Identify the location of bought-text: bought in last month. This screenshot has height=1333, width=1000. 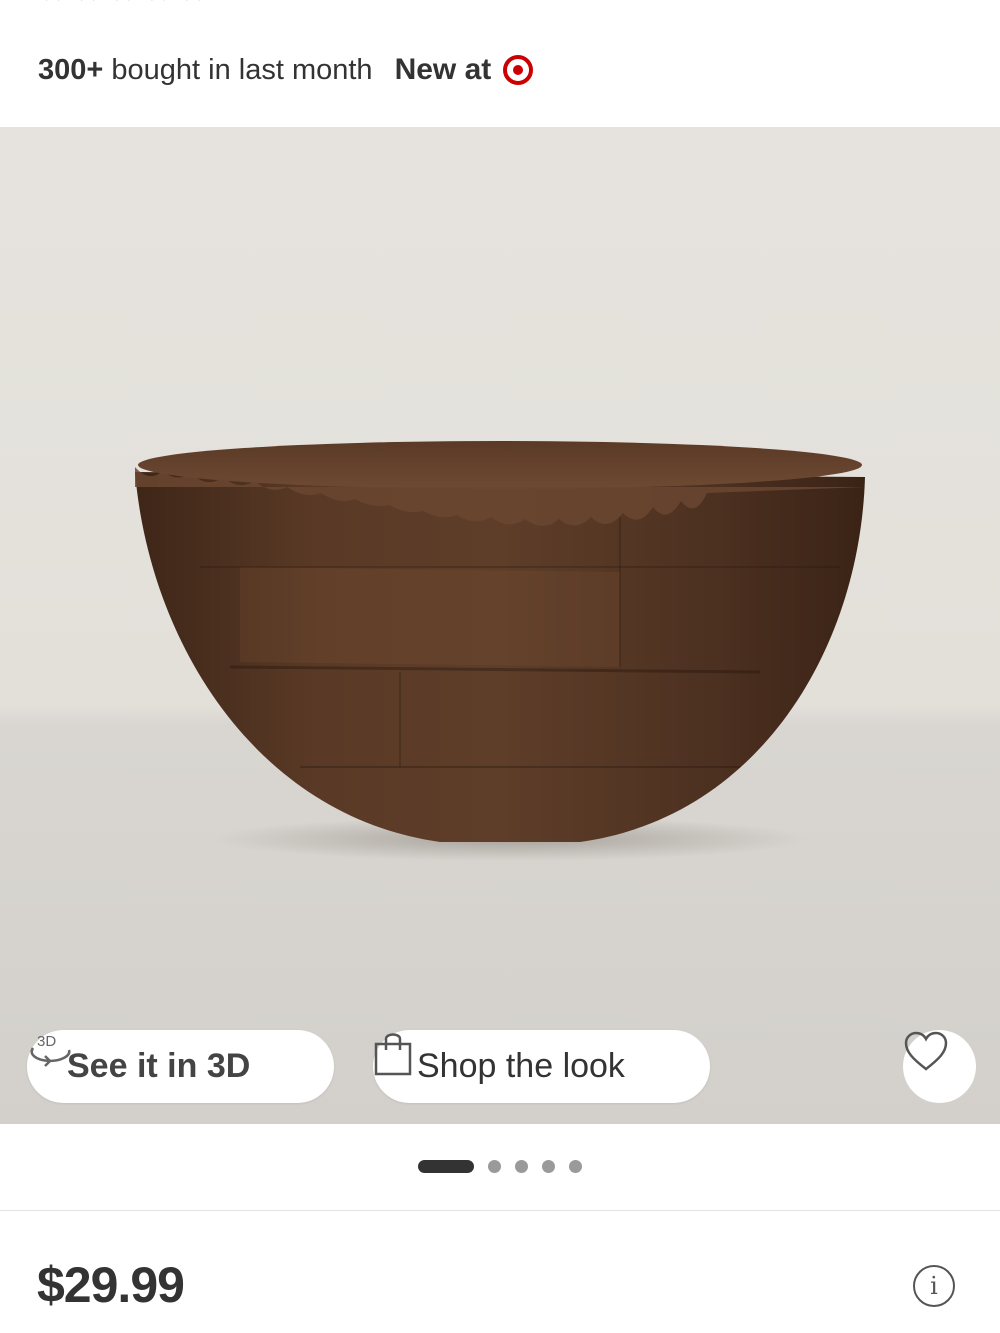
(242, 69).